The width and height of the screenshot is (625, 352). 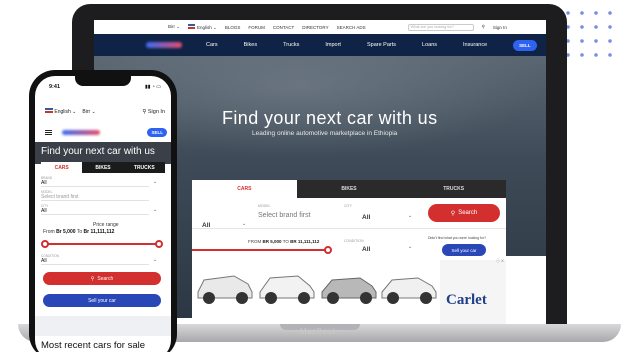 I want to click on city-value: All, so click(x=44, y=211).